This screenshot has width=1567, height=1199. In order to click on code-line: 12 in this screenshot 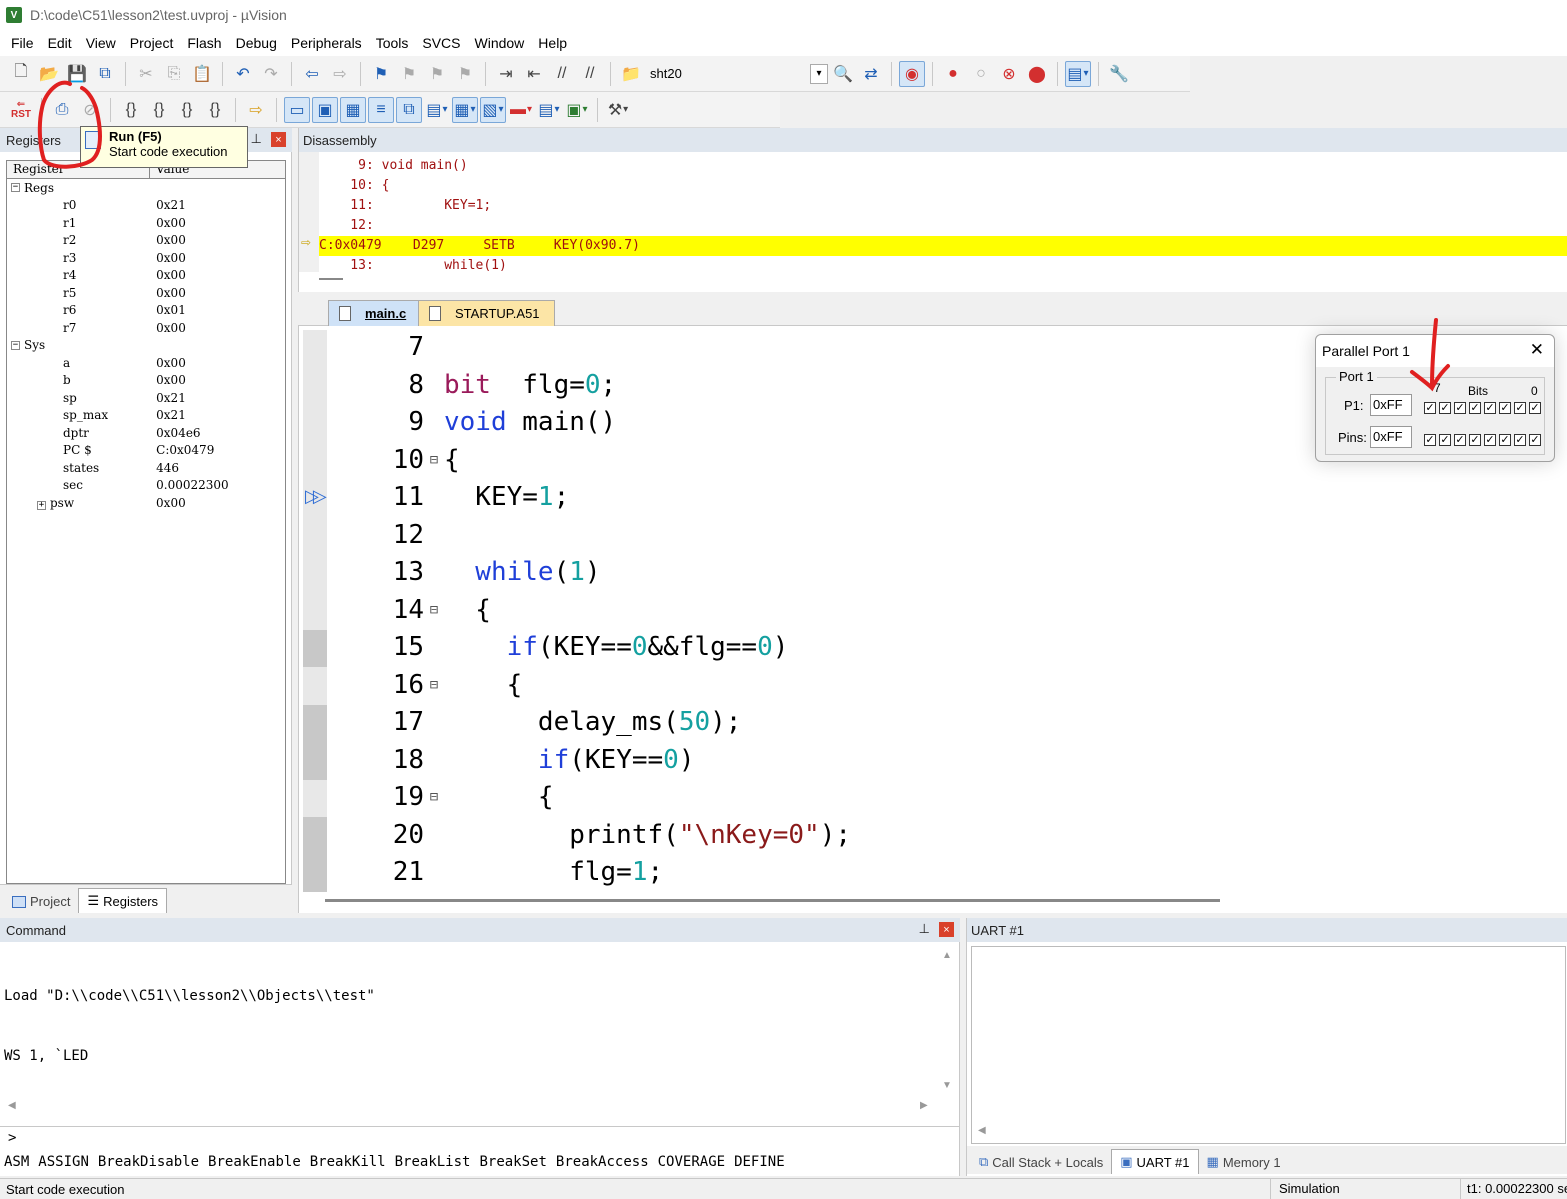, I will do `click(944, 536)`.